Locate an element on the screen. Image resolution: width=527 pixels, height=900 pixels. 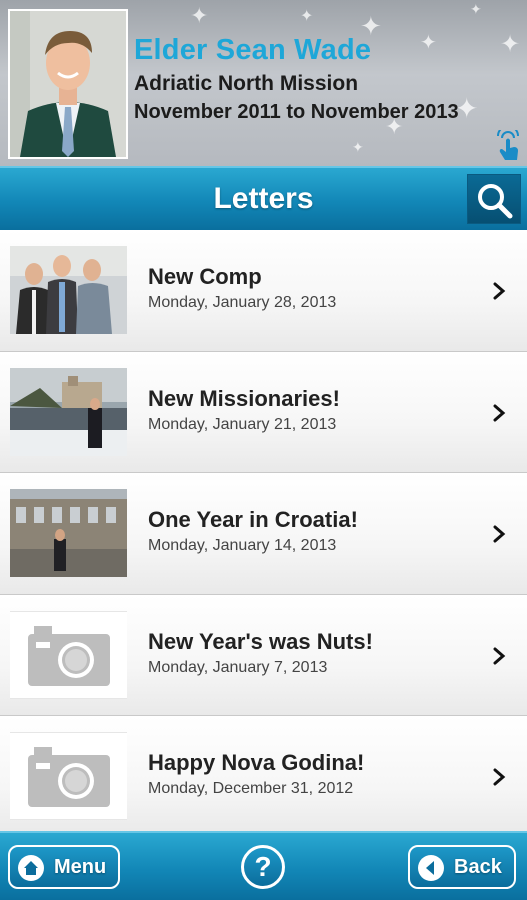
letter-date: Monday, December 31, 2012 is located at coordinates (251, 789).